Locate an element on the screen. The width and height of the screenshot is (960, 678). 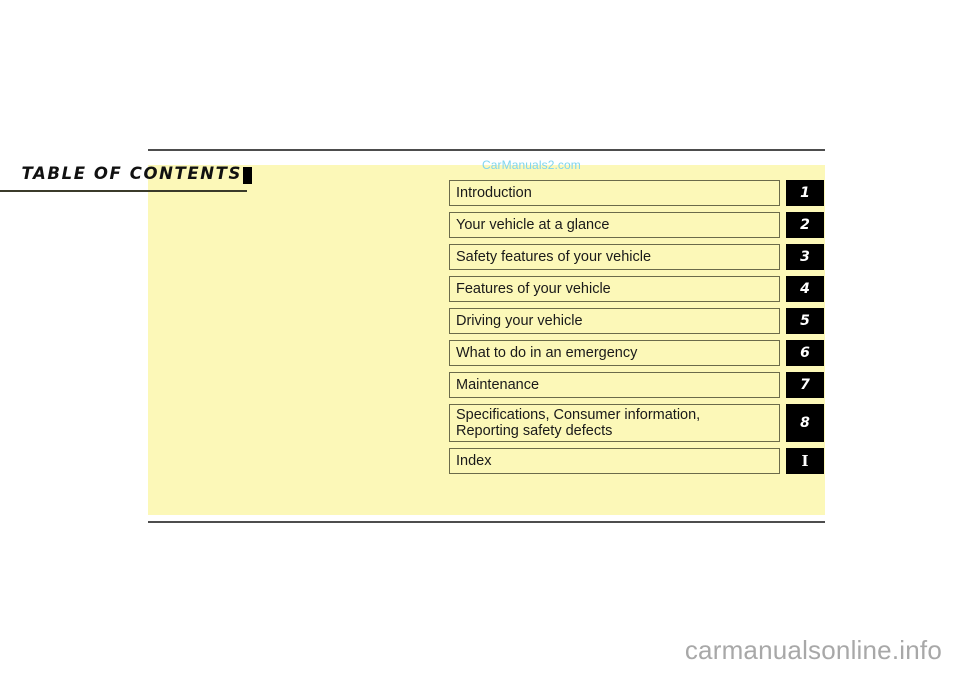
toc-badge-label: 5 is located at coordinates (805, 321).